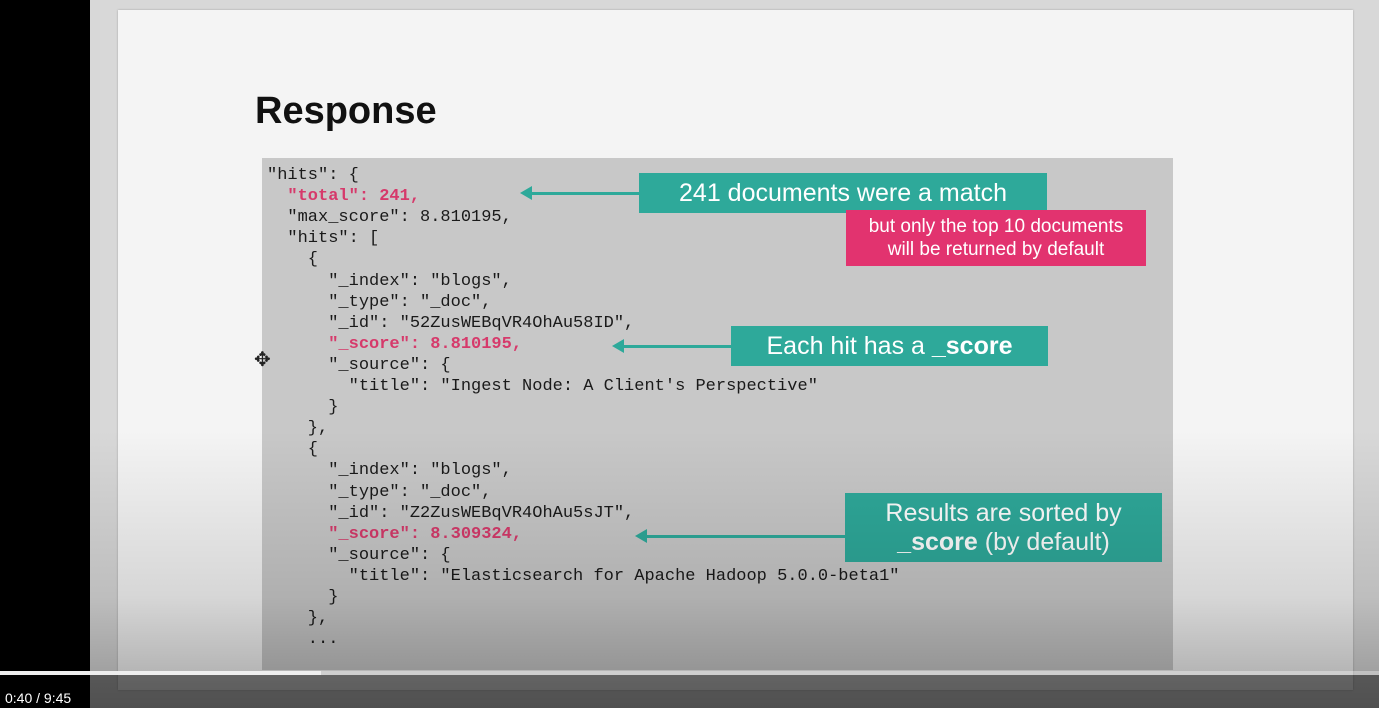 The image size is (1379, 708). Describe the element at coordinates (580, 193) in the screenshot. I see `arrow-to-total` at that location.